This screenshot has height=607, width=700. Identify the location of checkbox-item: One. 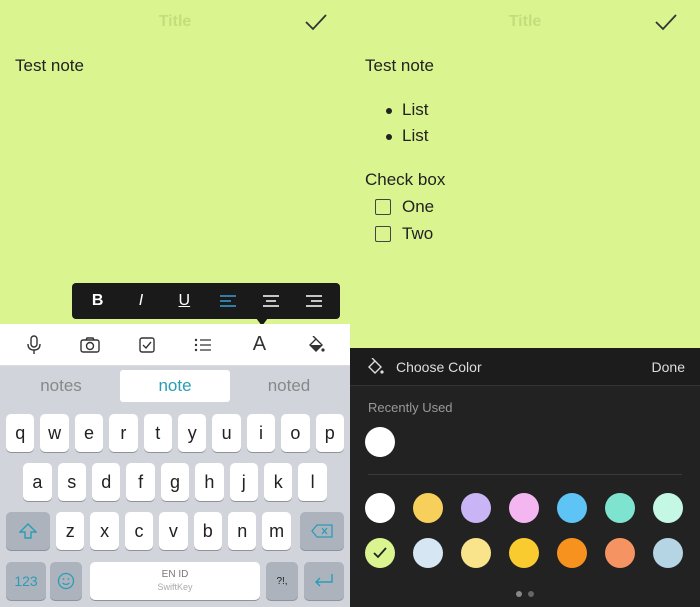
(404, 207).